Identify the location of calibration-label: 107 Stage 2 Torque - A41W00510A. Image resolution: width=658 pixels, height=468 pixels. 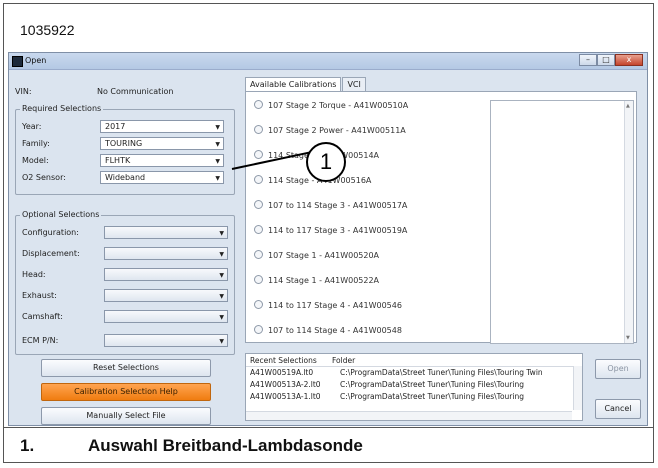
(338, 105).